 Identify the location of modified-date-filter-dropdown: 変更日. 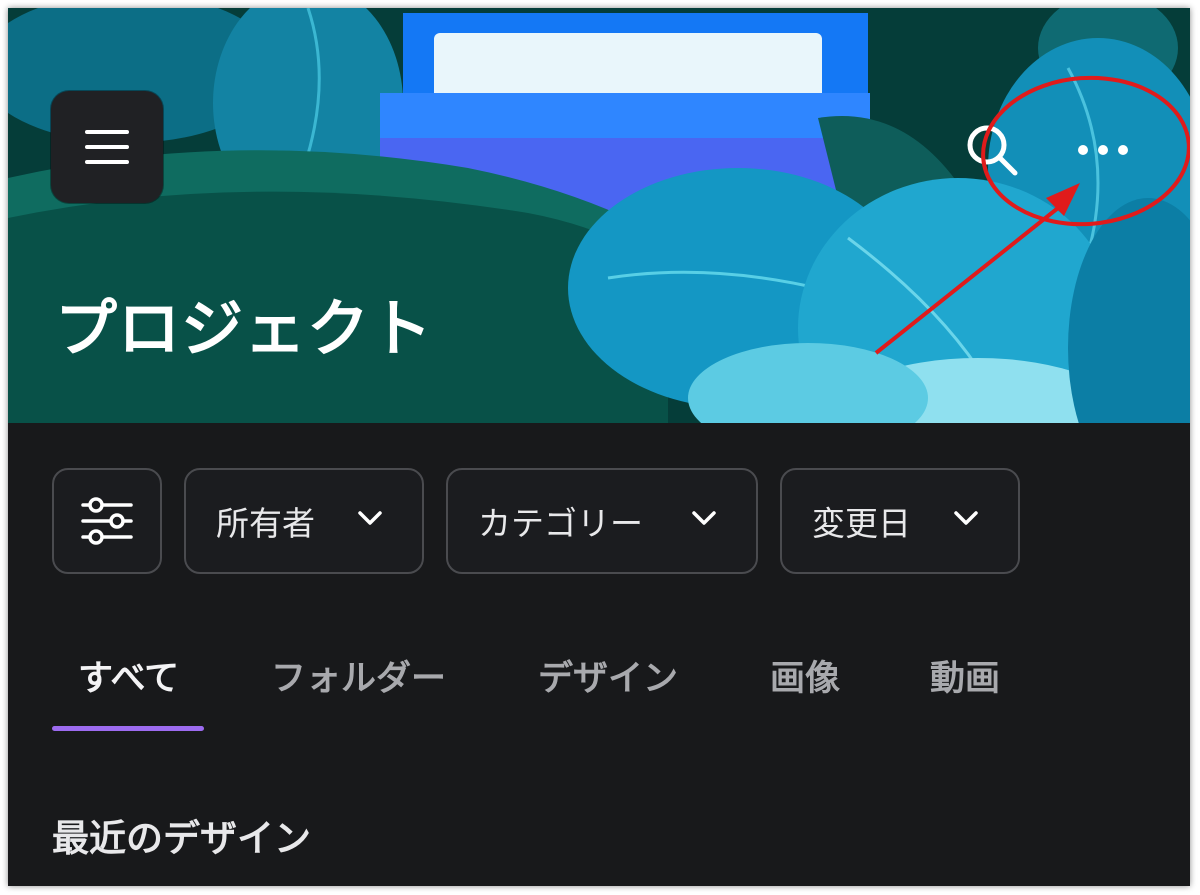
(900, 521).